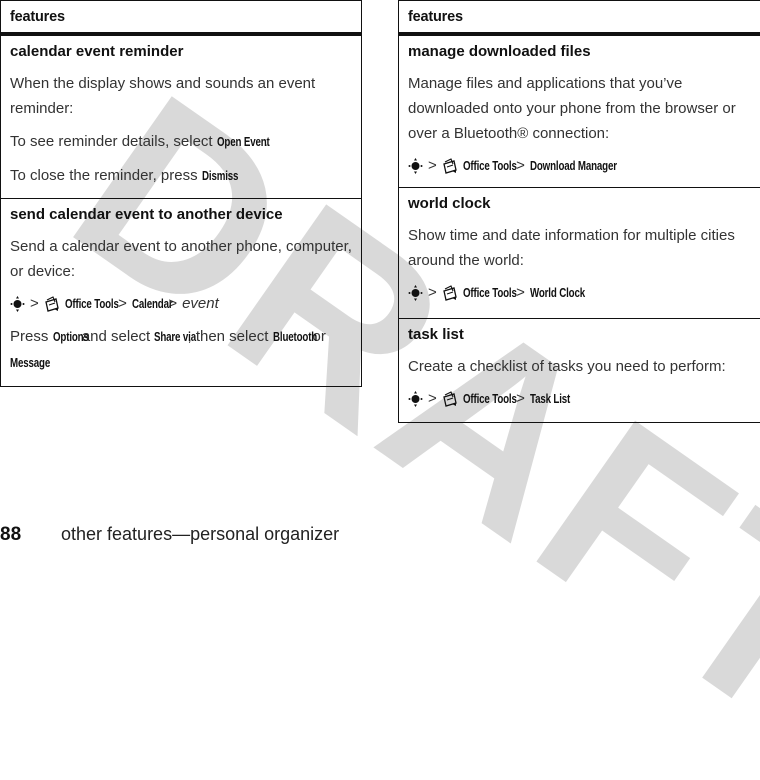  I want to click on dismiss-key: Dismiss, so click(220, 176).